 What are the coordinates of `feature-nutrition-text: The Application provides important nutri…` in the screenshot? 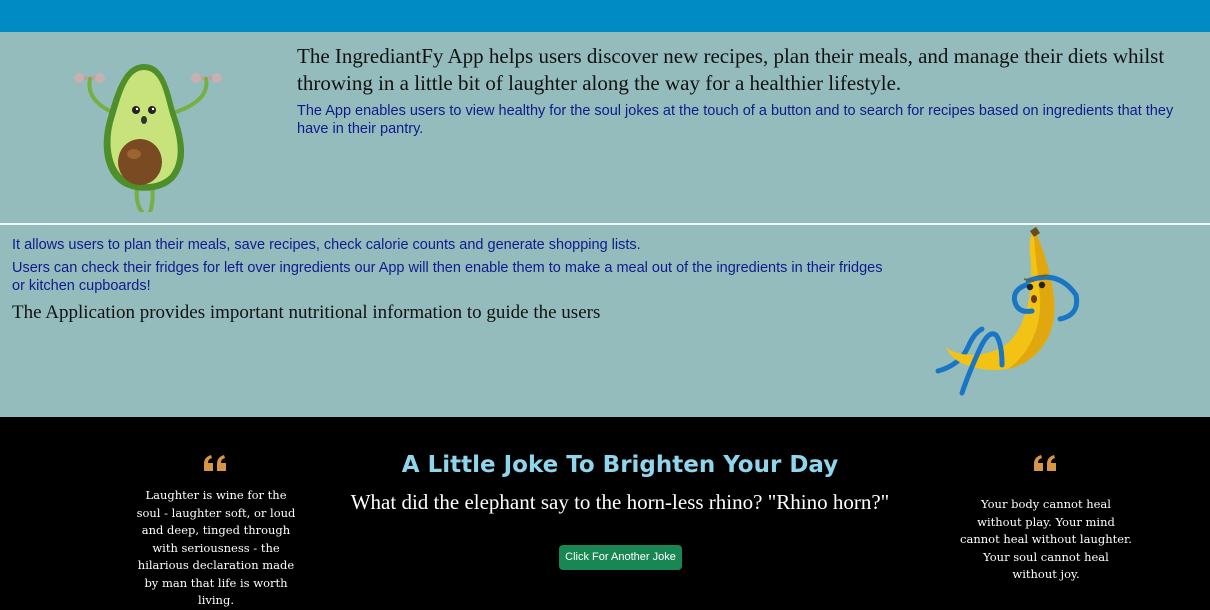 It's located at (306, 312).